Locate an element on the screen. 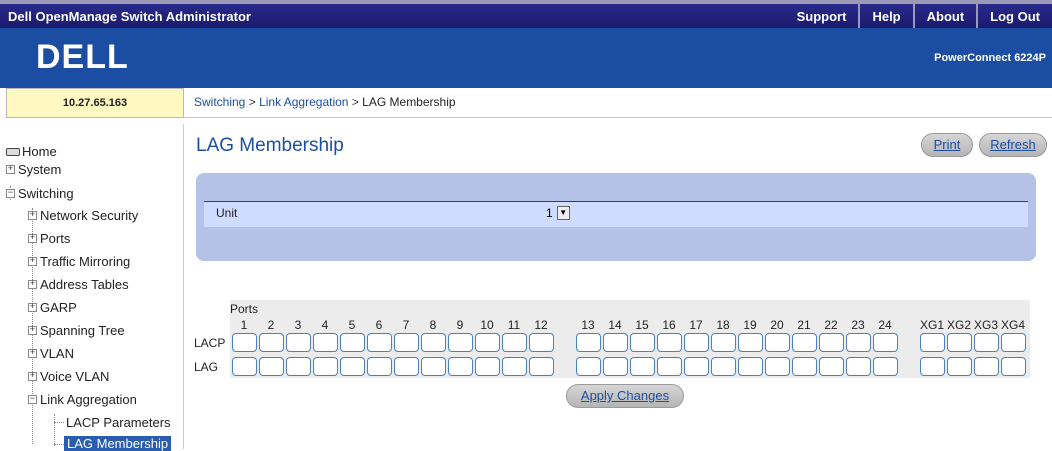 The image size is (1052, 451). help-link: Help is located at coordinates (885, 16).